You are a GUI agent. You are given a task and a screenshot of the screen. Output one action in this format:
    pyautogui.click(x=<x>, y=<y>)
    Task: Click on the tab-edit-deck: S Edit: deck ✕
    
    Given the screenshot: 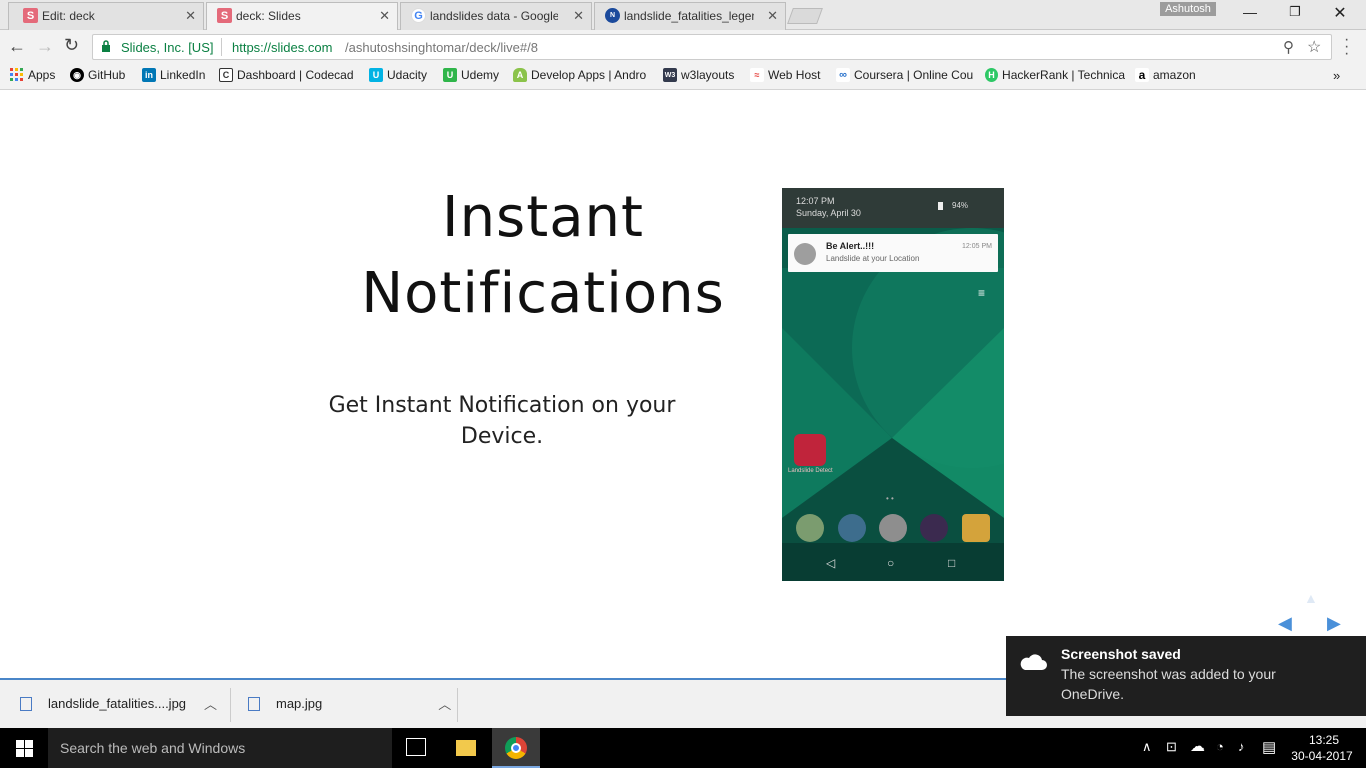 What is the action you would take?
    pyautogui.click(x=109, y=16)
    